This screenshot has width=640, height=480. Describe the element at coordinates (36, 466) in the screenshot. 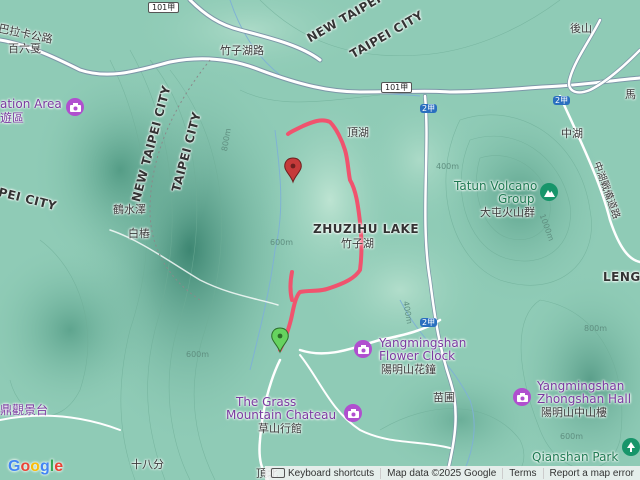

I see `google-logo: Google` at that location.